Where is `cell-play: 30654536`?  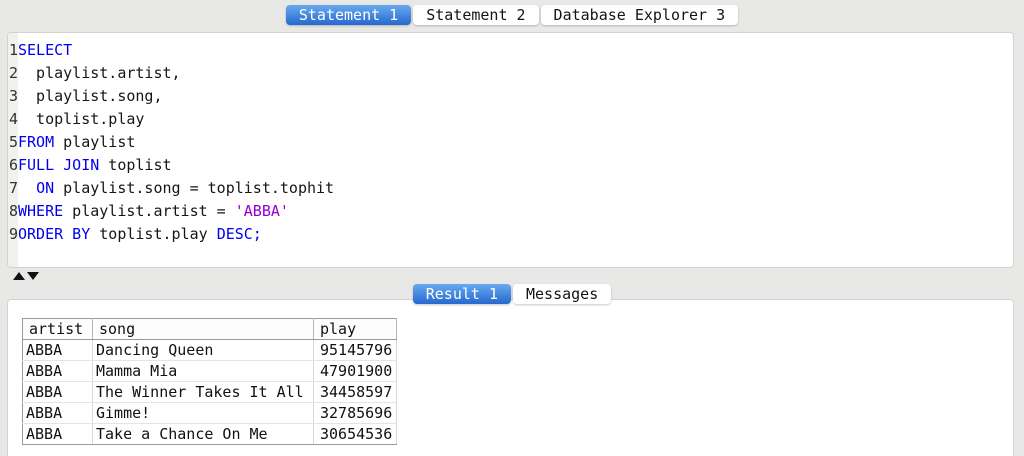
cell-play: 30654536 is located at coordinates (355, 434).